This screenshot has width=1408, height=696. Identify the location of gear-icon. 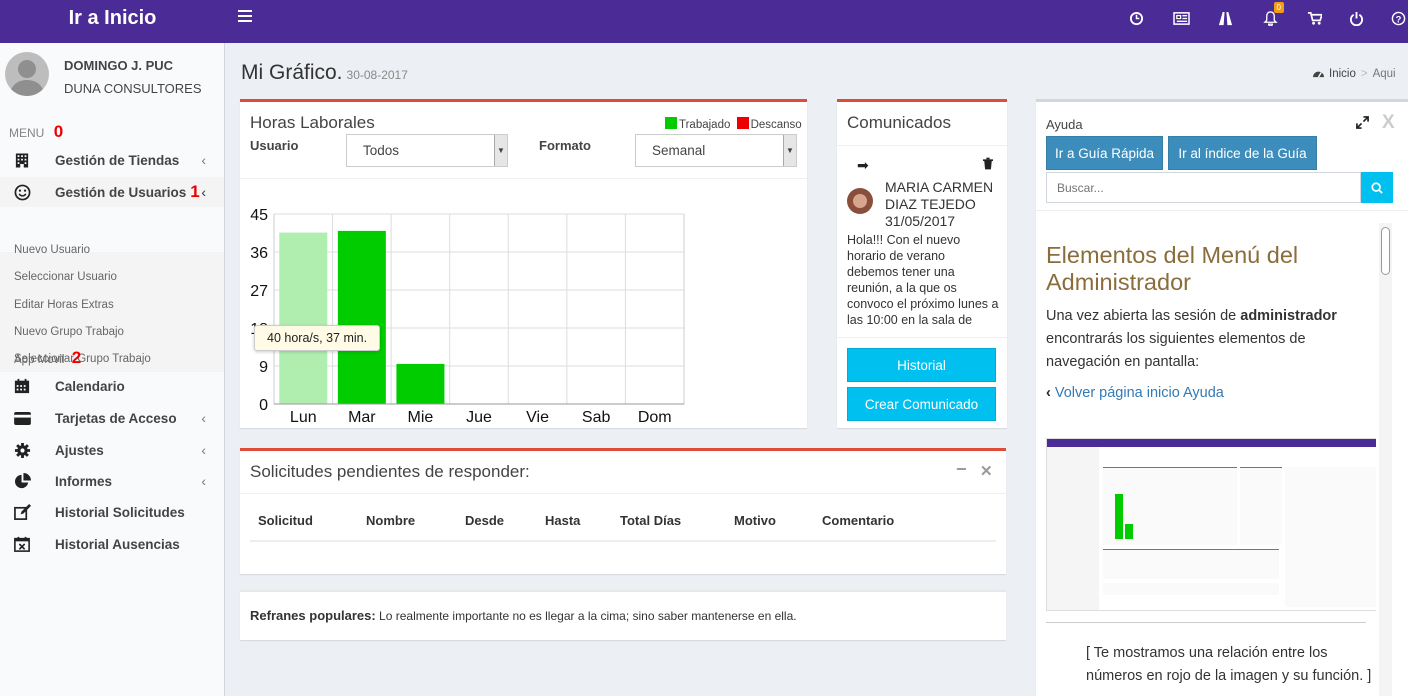
(22, 450).